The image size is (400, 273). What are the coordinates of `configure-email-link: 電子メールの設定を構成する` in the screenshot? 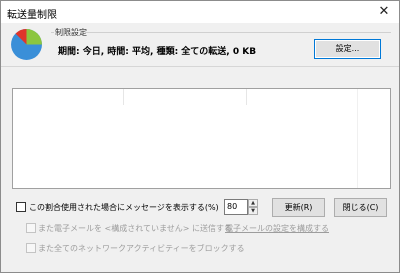 It's located at (277, 228).